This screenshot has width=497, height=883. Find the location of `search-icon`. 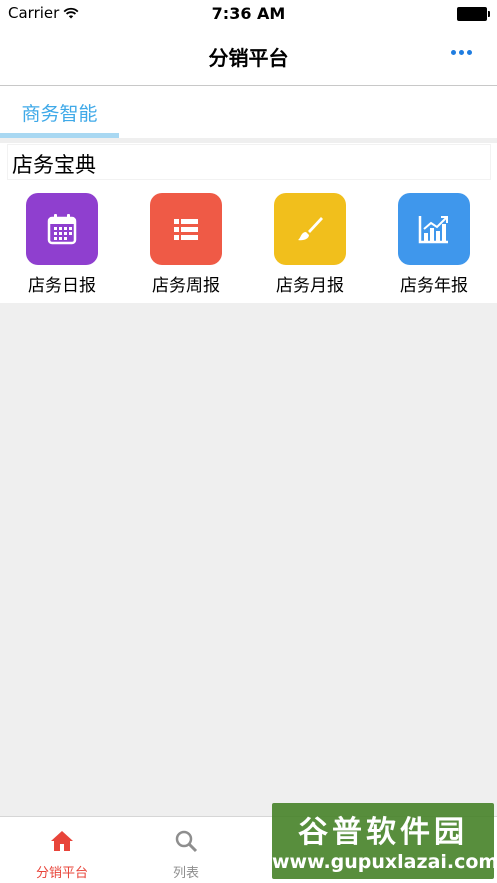

search-icon is located at coordinates (186, 841).